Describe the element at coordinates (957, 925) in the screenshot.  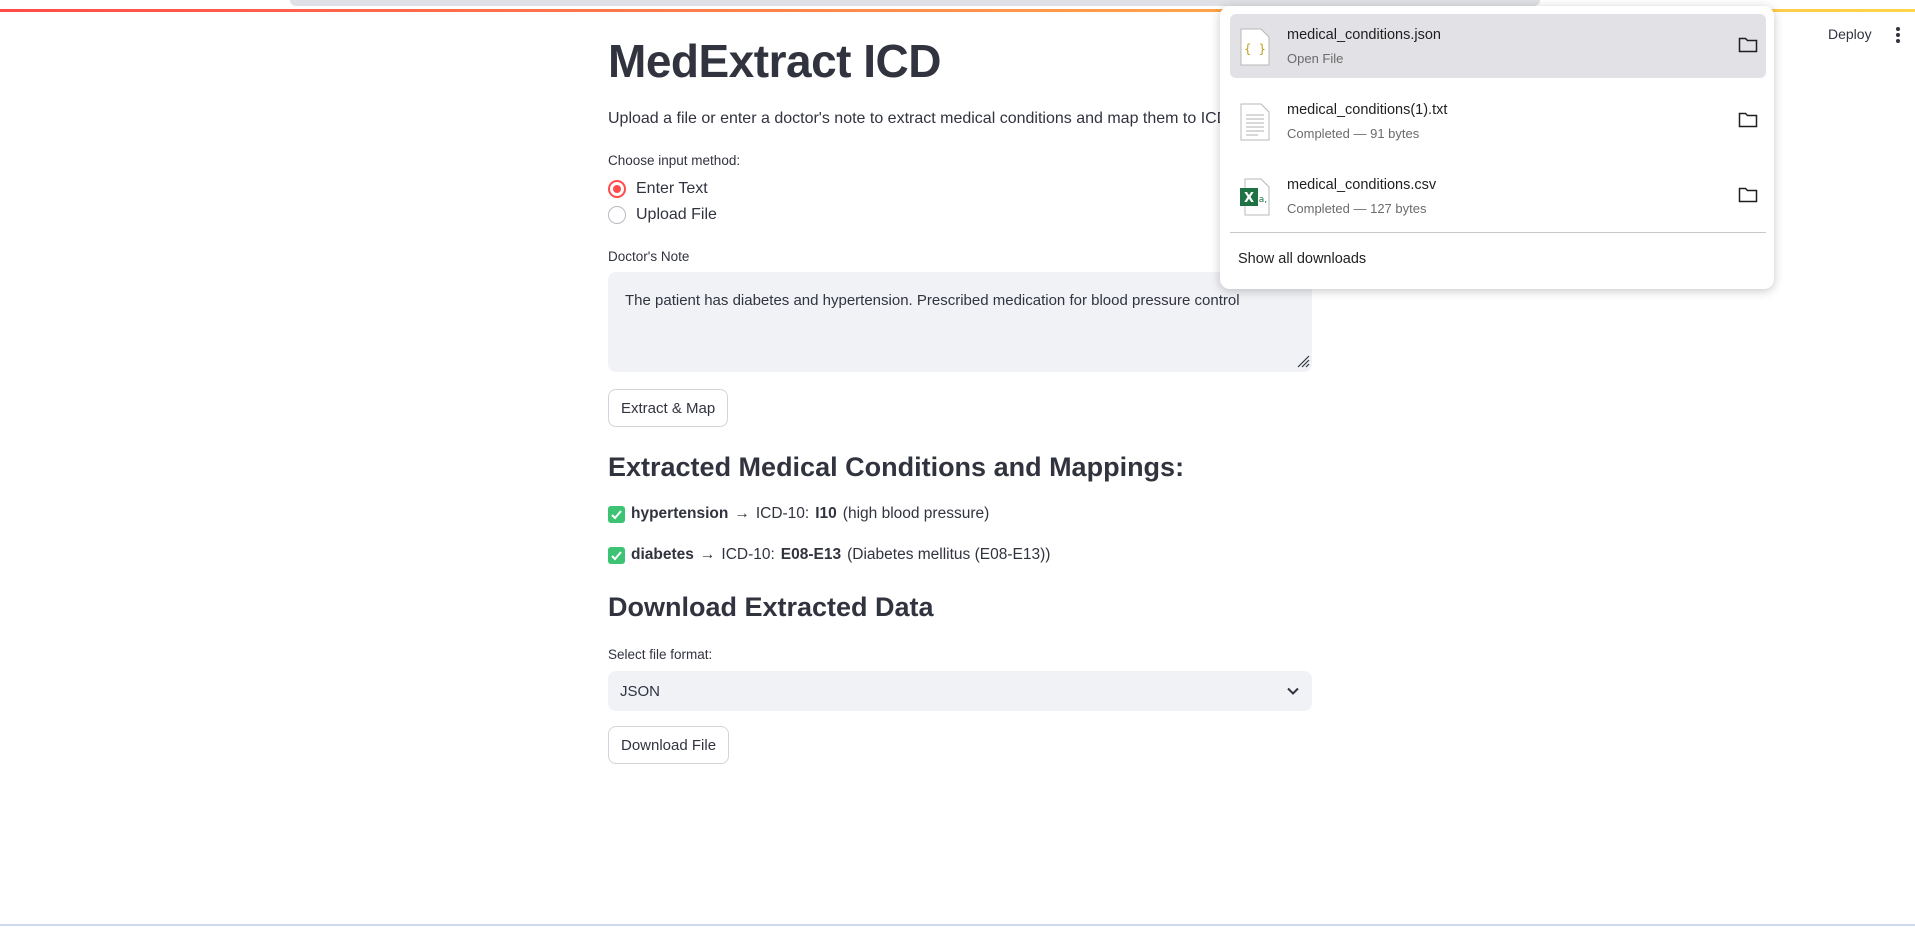
I see `bottom-border` at that location.